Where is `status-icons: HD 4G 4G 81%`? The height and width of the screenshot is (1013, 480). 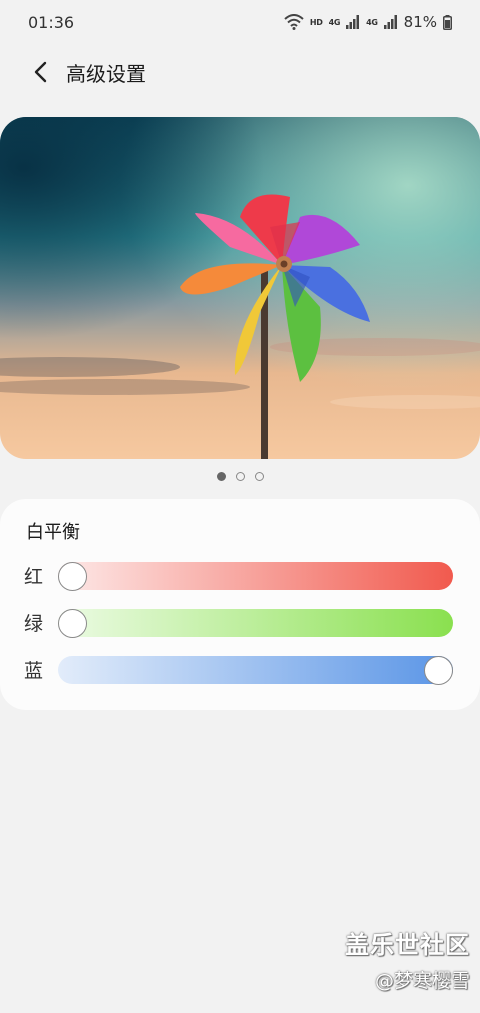 status-icons: HD 4G 4G 81% is located at coordinates (368, 22).